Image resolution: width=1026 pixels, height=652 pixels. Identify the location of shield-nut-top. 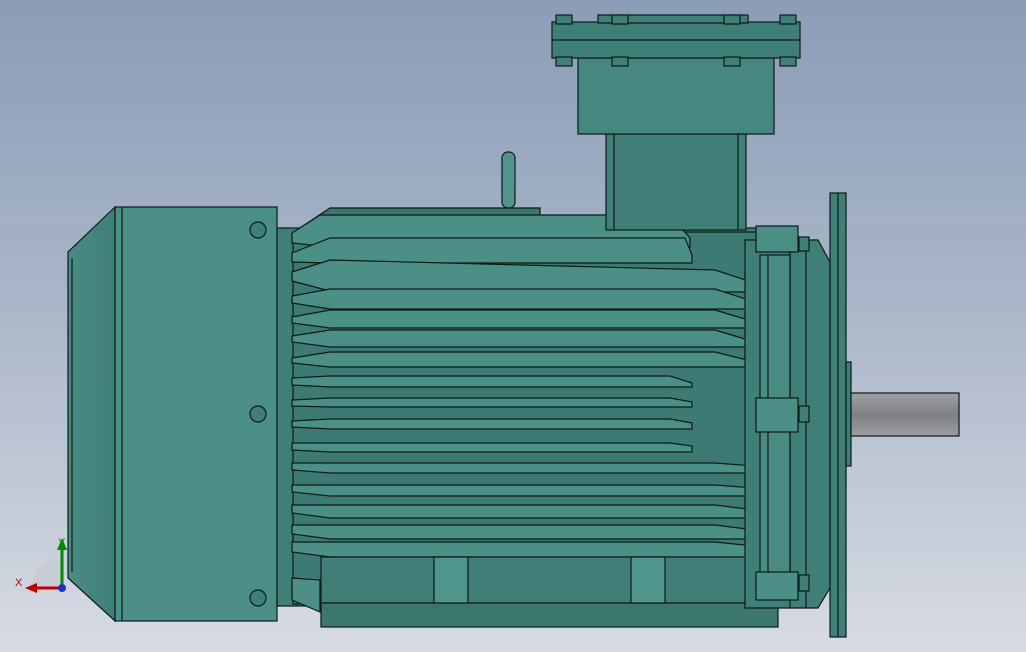
(804, 244).